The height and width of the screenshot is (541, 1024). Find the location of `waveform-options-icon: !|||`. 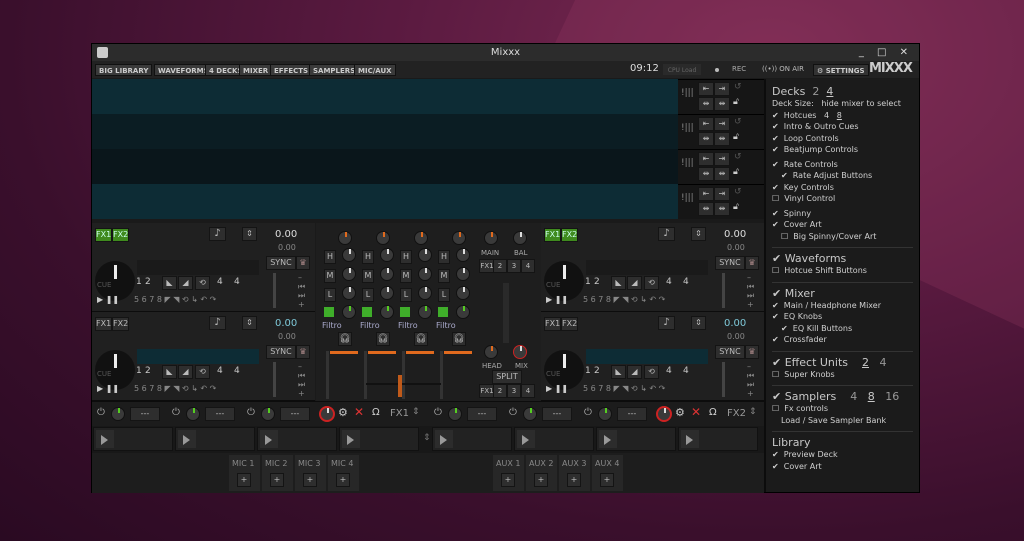

waveform-options-icon: !||| is located at coordinates (687, 128).